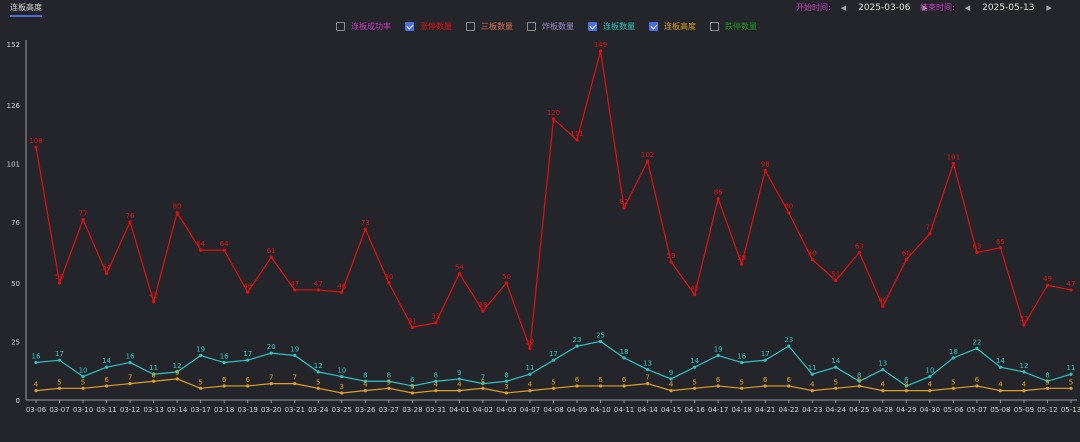 Image resolution: width=1080 pixels, height=442 pixels. I want to click on data-label: 58, so click(741, 258).